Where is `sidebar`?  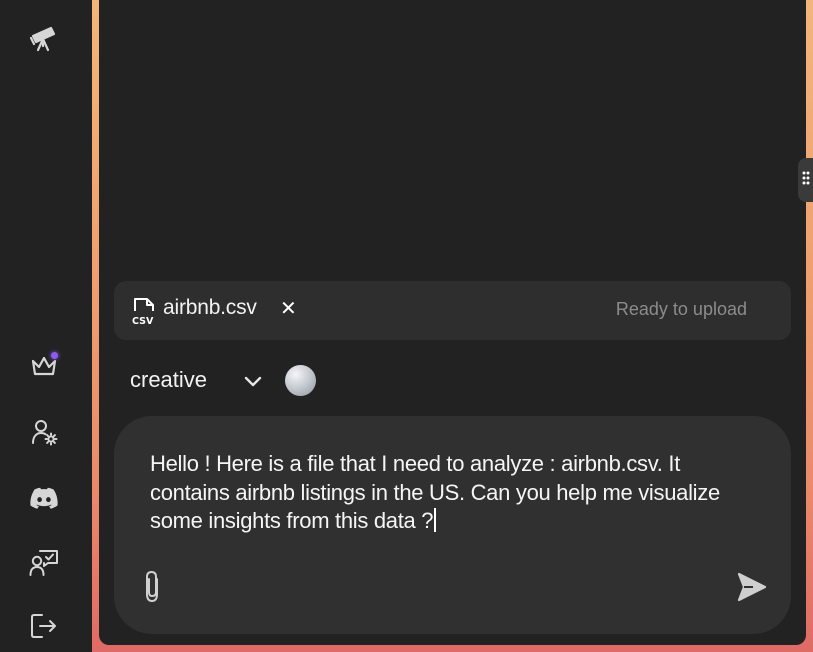 sidebar is located at coordinates (46, 326).